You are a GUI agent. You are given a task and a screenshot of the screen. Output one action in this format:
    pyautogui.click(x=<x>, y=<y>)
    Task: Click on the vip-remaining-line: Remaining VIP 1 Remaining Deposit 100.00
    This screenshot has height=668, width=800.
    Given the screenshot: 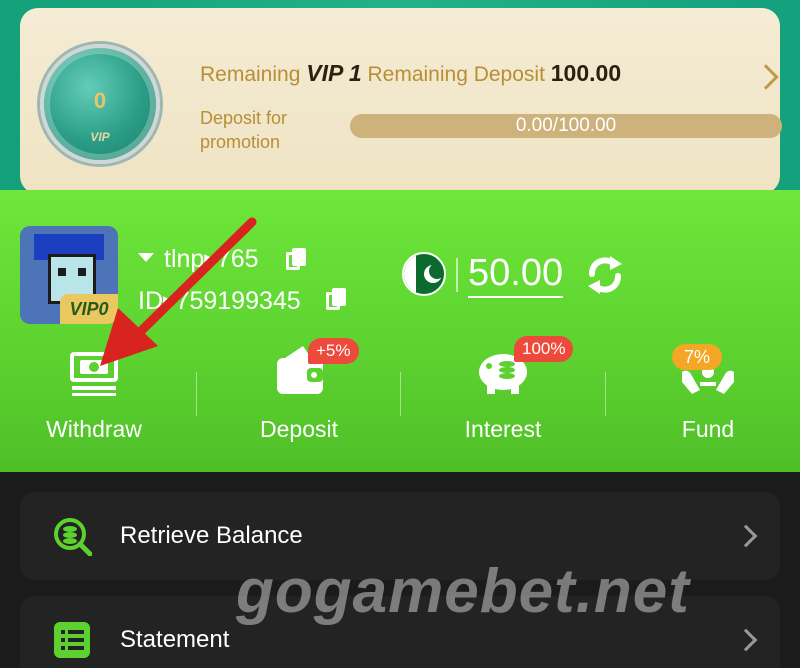 What is the action you would take?
    pyautogui.click(x=410, y=73)
    